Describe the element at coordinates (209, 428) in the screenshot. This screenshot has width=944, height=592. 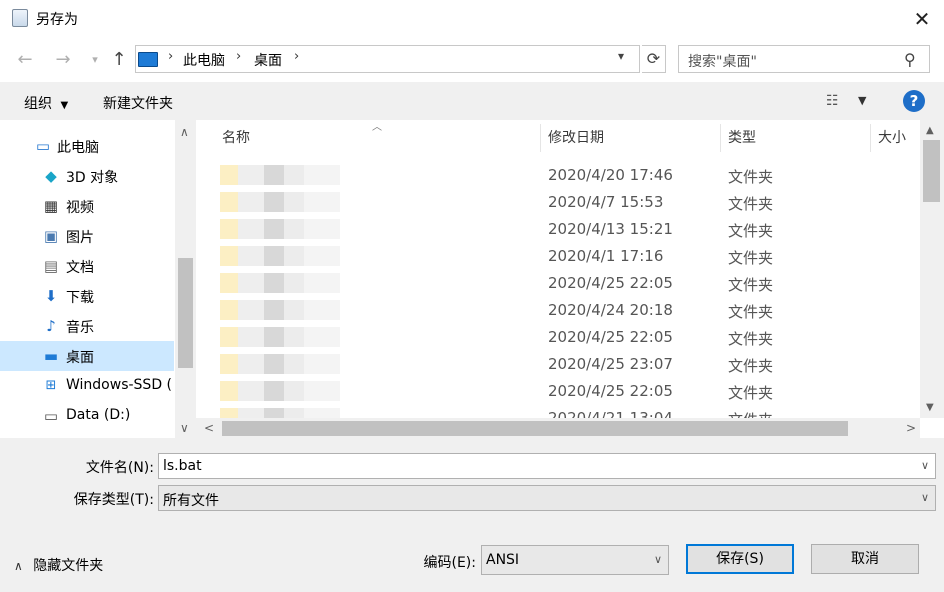
I see `scroll-left-icon: <` at that location.